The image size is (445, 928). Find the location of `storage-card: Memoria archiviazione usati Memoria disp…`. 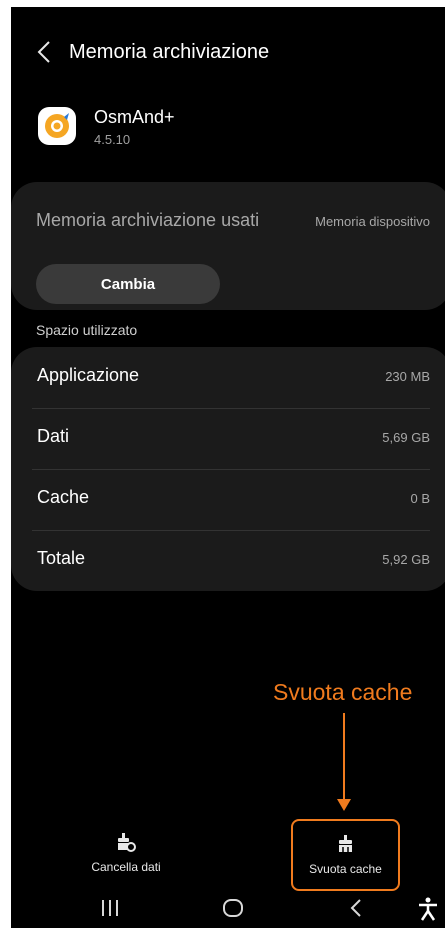

storage-card: Memoria archiviazione usati Memoria disp… is located at coordinates (228, 246).